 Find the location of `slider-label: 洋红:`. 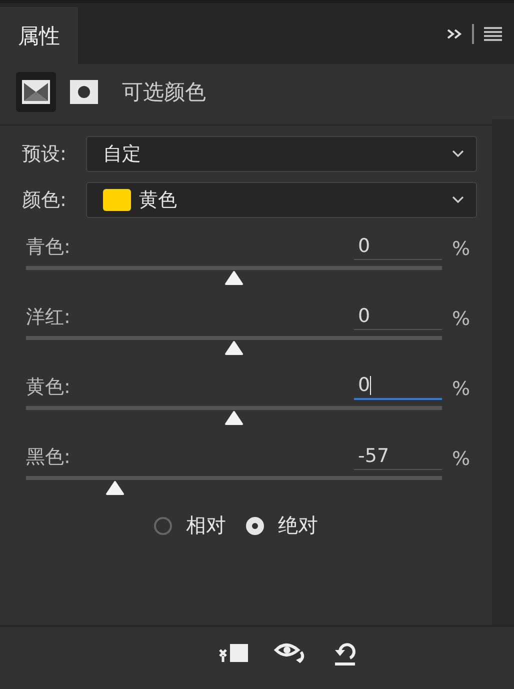

slider-label: 洋红: is located at coordinates (48, 317).